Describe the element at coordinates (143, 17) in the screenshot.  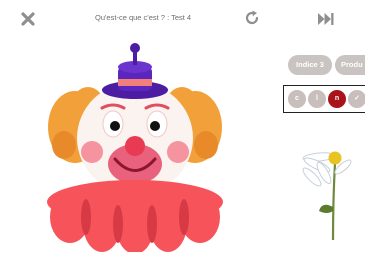
I see `page-title: Qu'est-ce que c'est ? : Test 4` at that location.